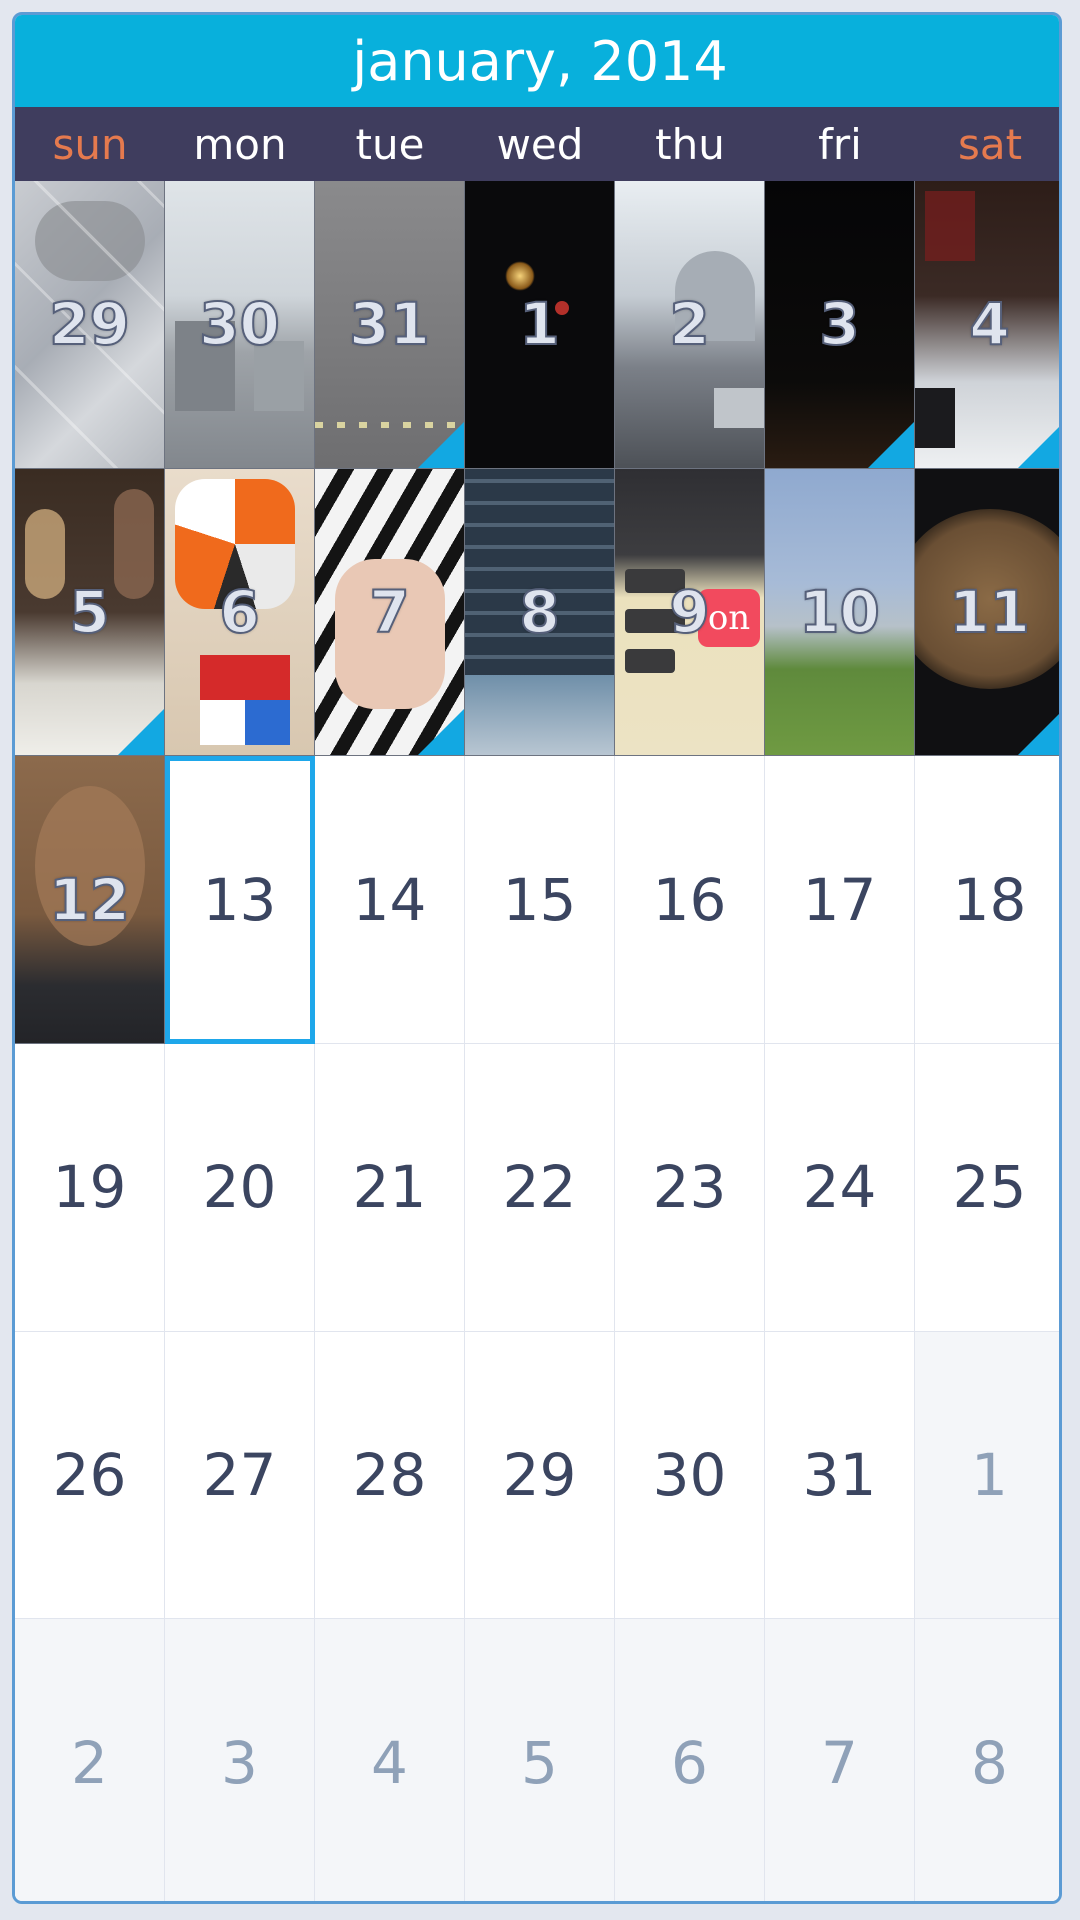 This screenshot has width=1080, height=1920. I want to click on day-cell-next-5: 5, so click(540, 1760).